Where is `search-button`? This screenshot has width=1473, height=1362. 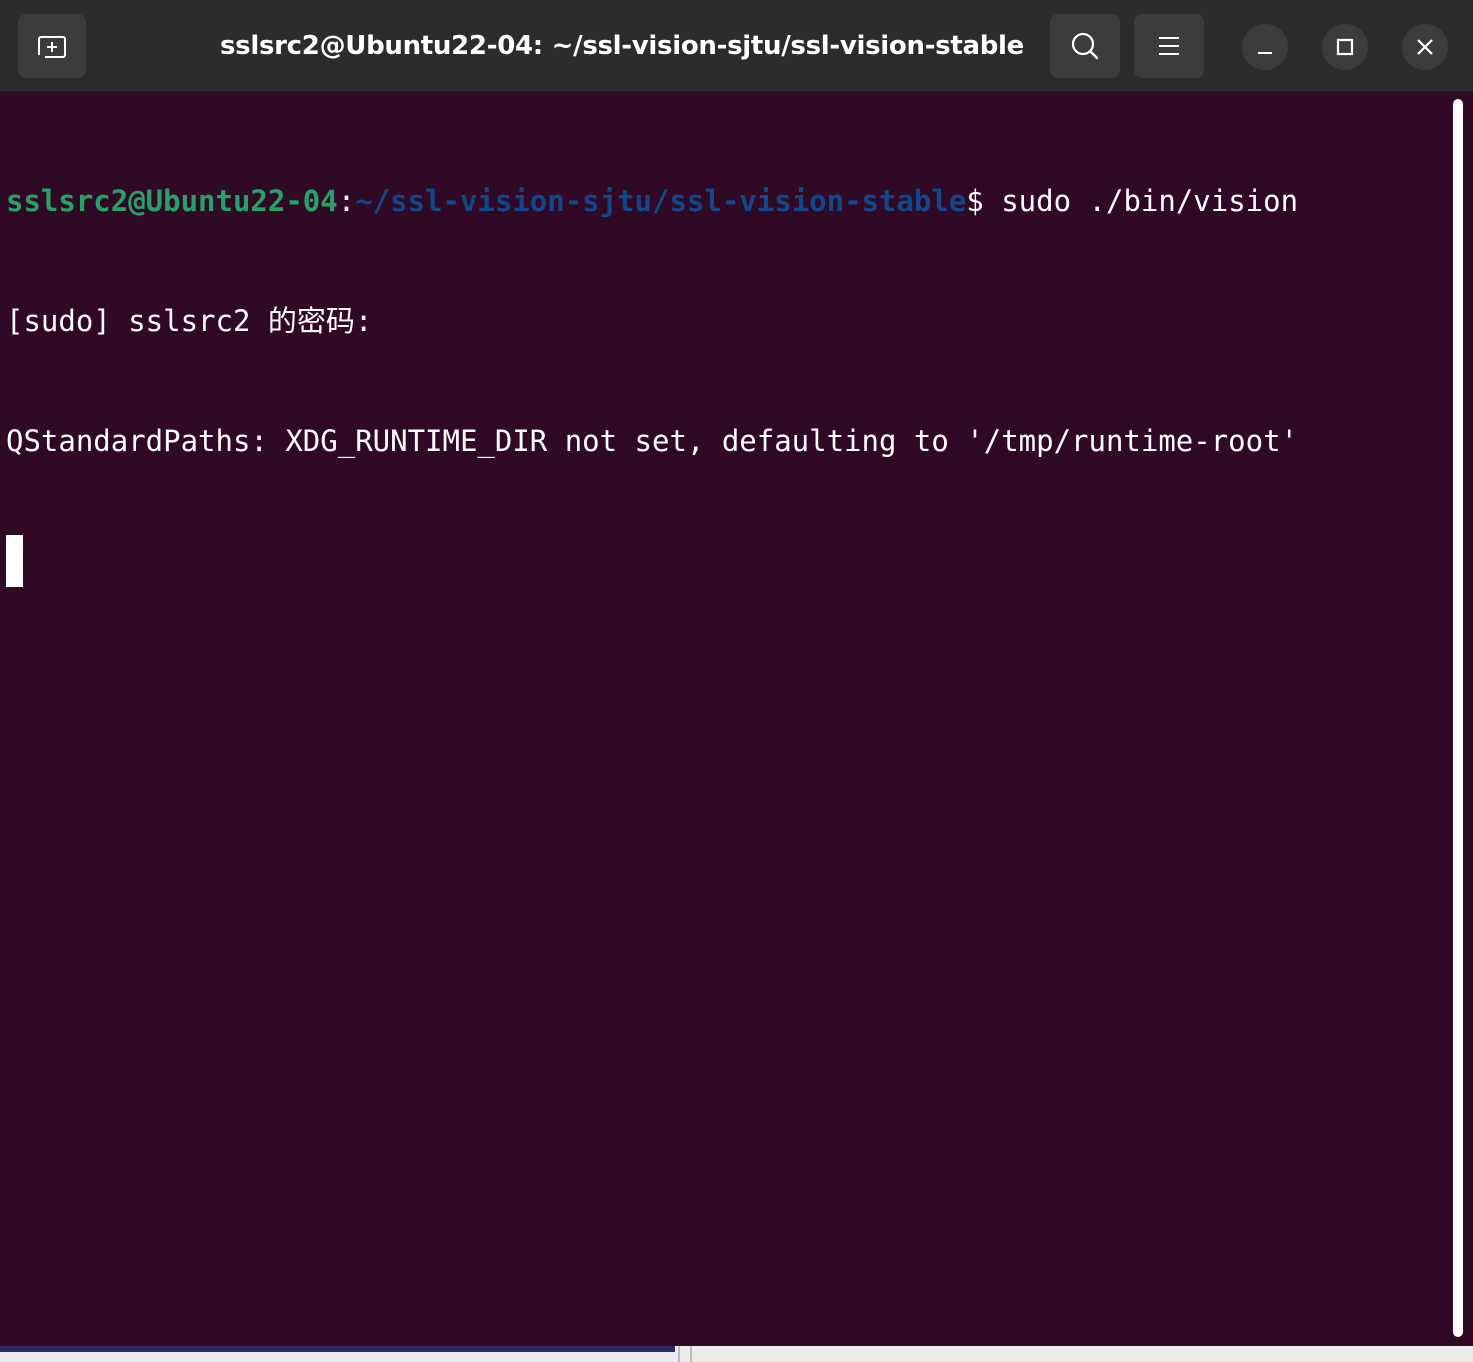 search-button is located at coordinates (1085, 46).